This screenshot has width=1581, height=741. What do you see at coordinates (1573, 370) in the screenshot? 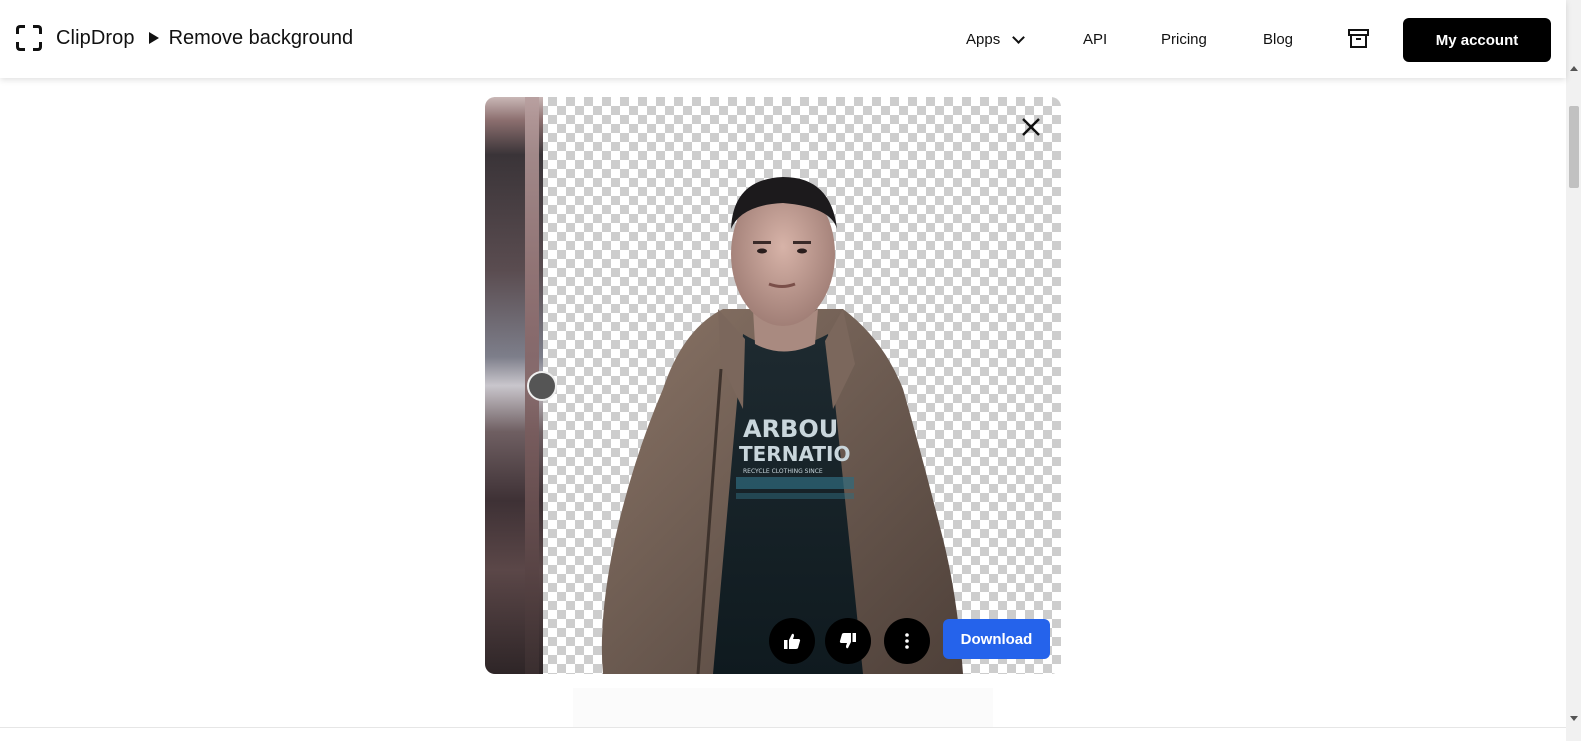
I see `page-scrollbar` at bounding box center [1573, 370].